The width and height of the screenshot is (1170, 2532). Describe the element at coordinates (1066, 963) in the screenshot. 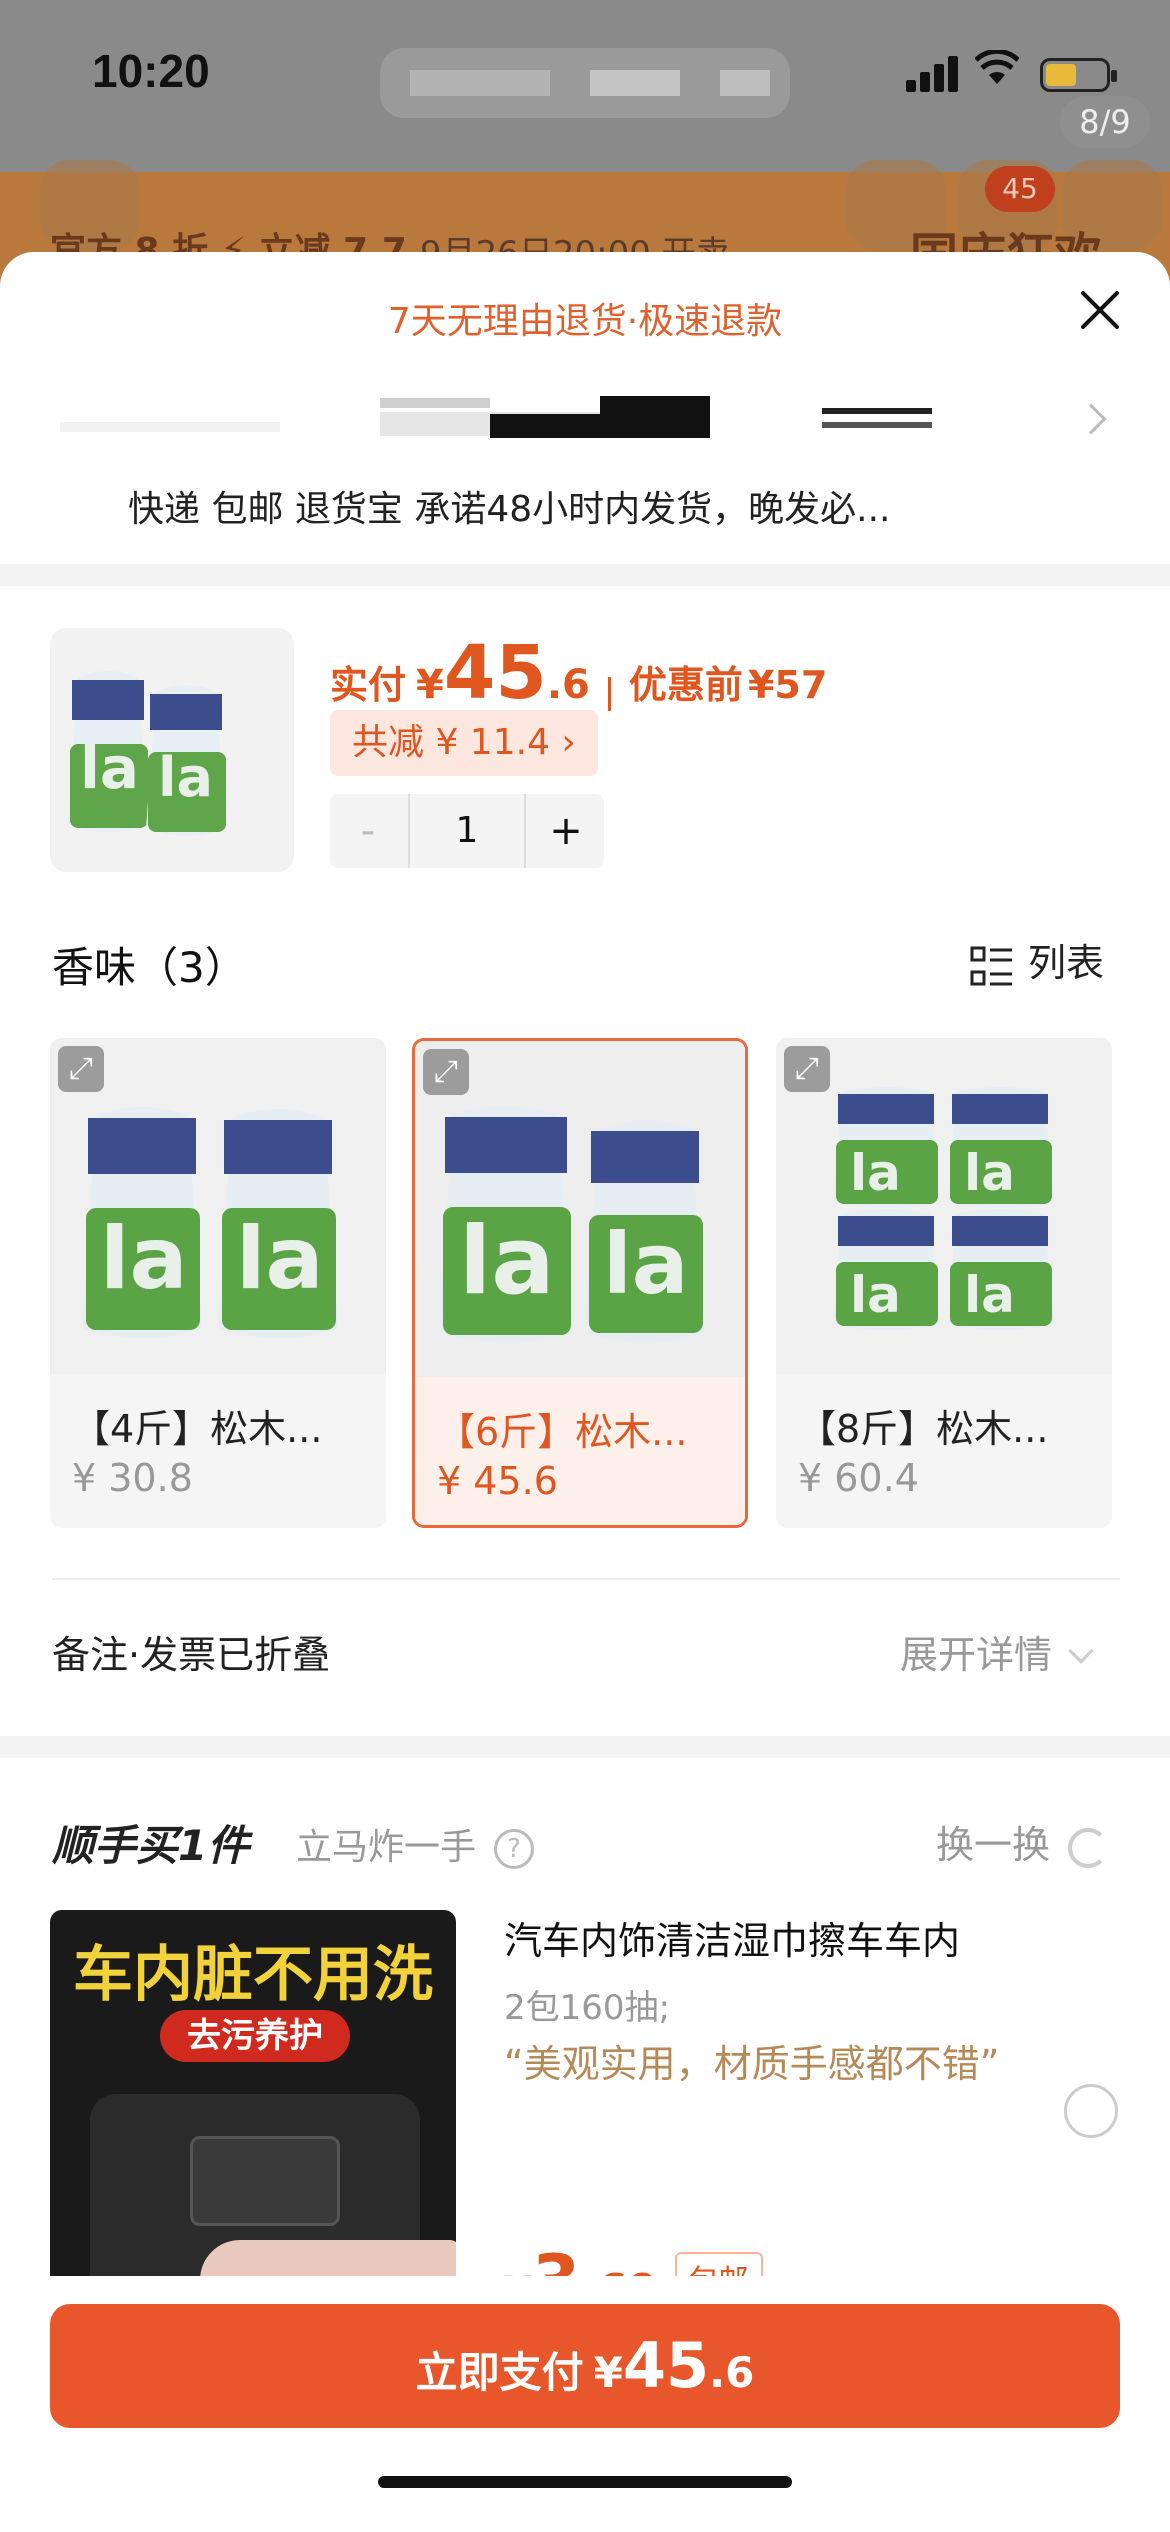

I see `list-label: 列表` at that location.